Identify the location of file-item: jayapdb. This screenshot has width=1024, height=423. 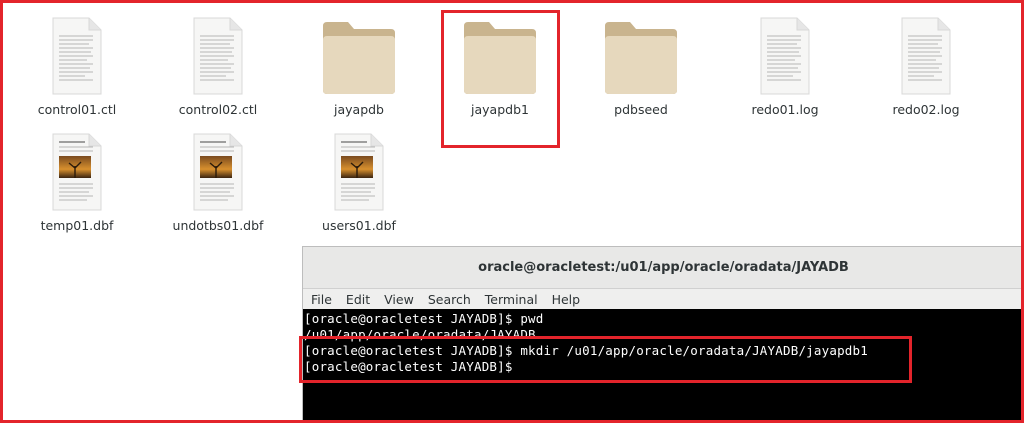
(359, 67).